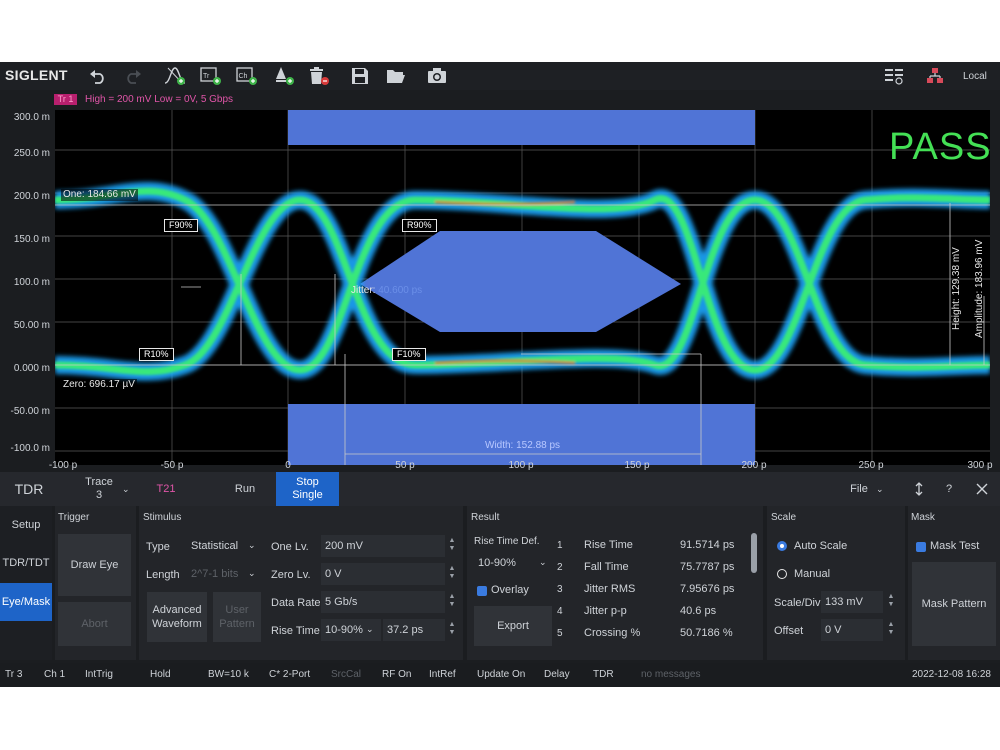  What do you see at coordinates (31, 117) in the screenshot?
I see `y-tick-label: 300.0 m` at bounding box center [31, 117].